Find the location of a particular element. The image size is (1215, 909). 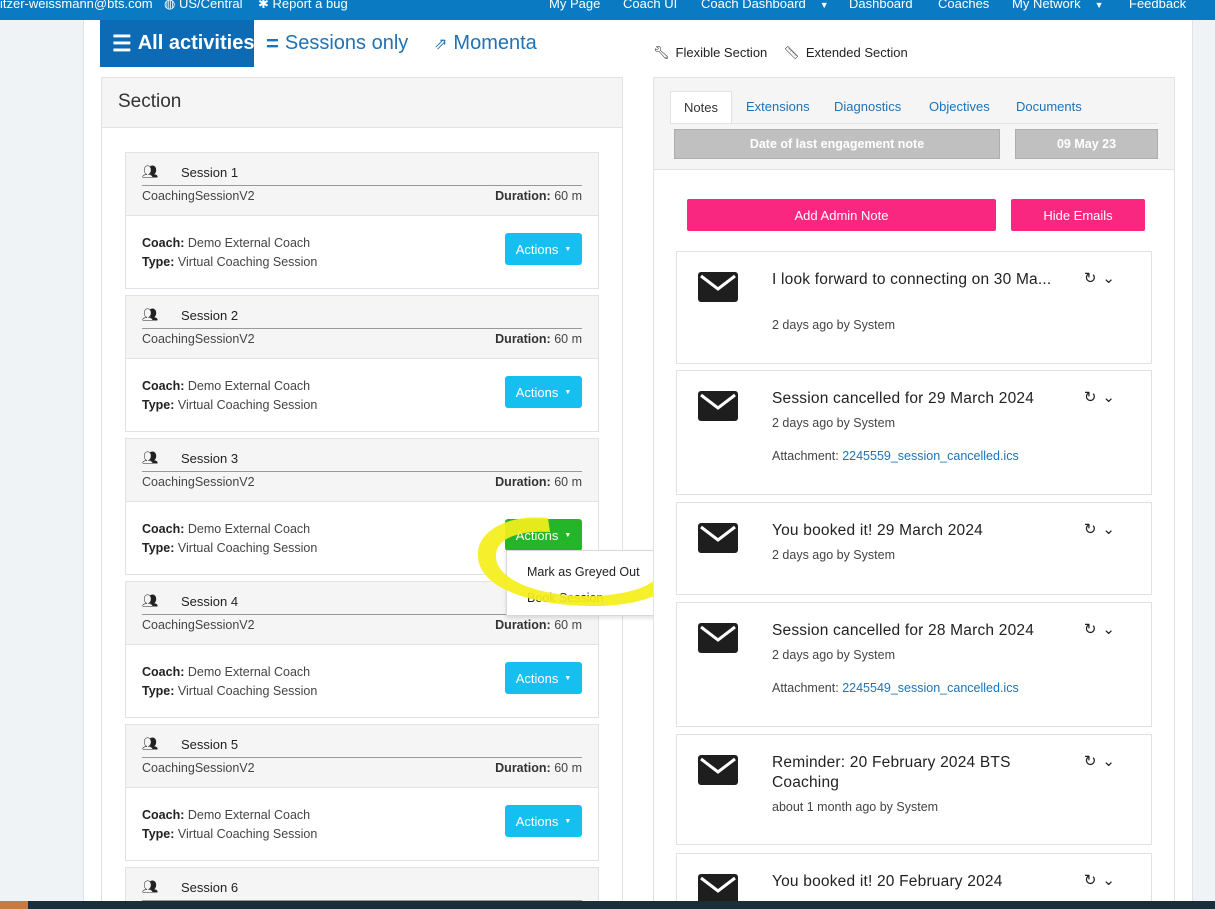

extended-section-link: 📏︎ Extended Section is located at coordinates (845, 53).